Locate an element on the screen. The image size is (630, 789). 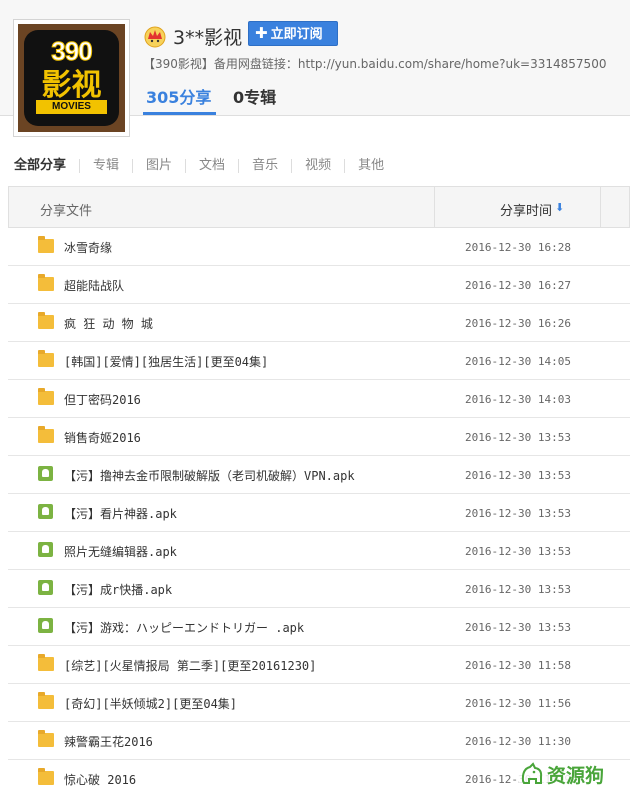
subscribe-button: ✚ 立即订阅 is located at coordinates (293, 33).